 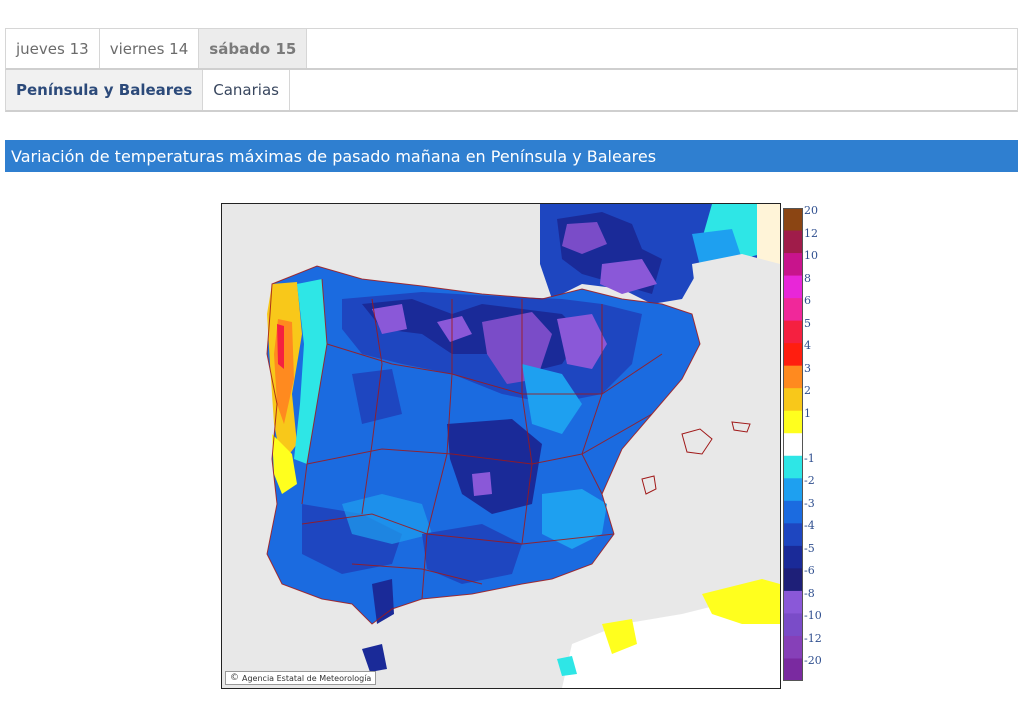 I want to click on legend-label: 4, so click(x=807, y=346).